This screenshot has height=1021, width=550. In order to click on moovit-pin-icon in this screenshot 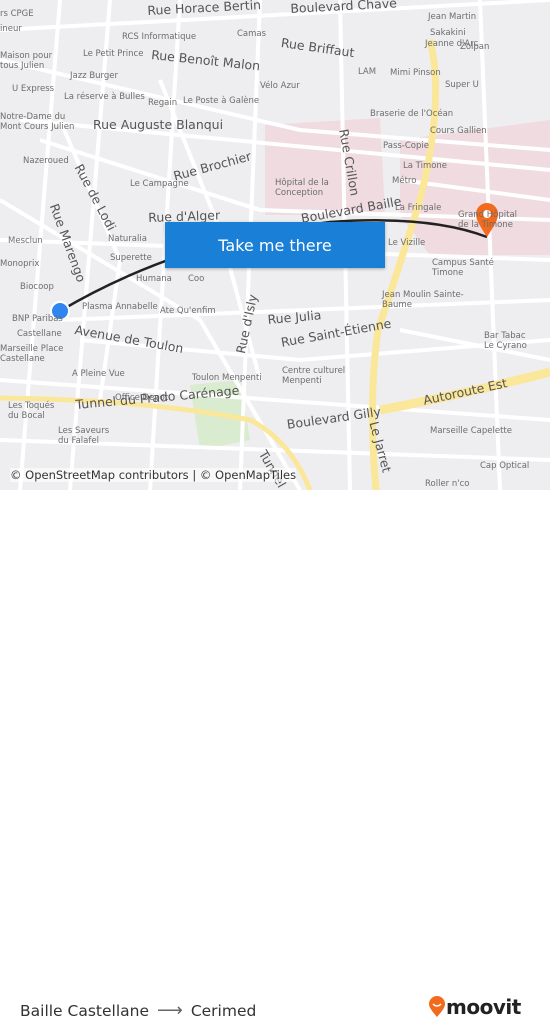, I will do `click(437, 1006)`.